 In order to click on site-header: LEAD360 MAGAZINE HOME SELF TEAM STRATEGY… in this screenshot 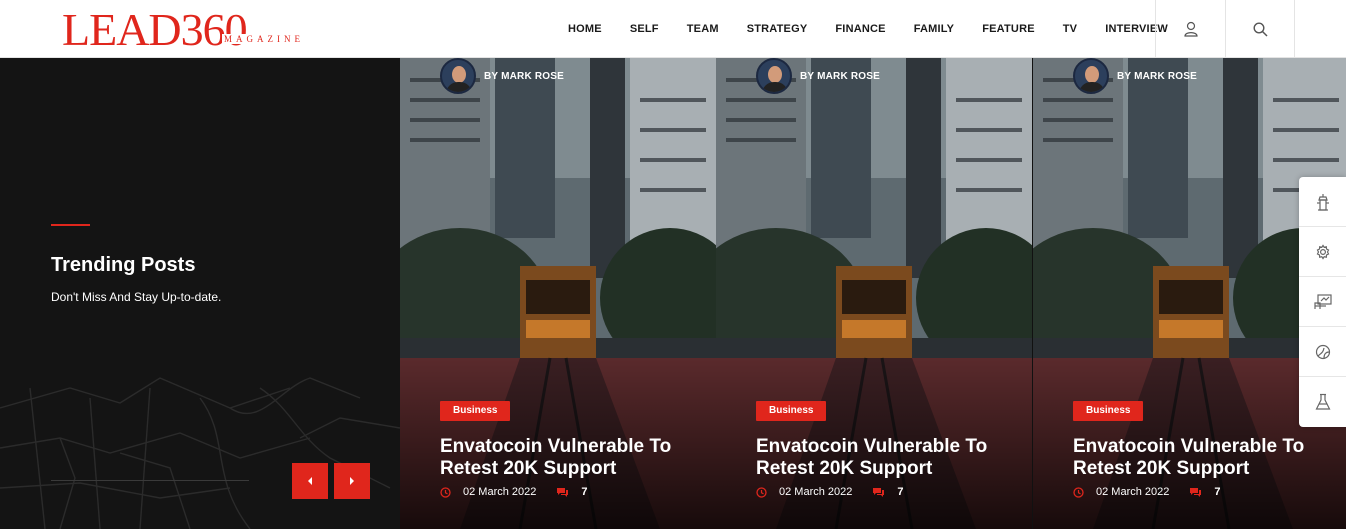, I will do `click(673, 29)`.